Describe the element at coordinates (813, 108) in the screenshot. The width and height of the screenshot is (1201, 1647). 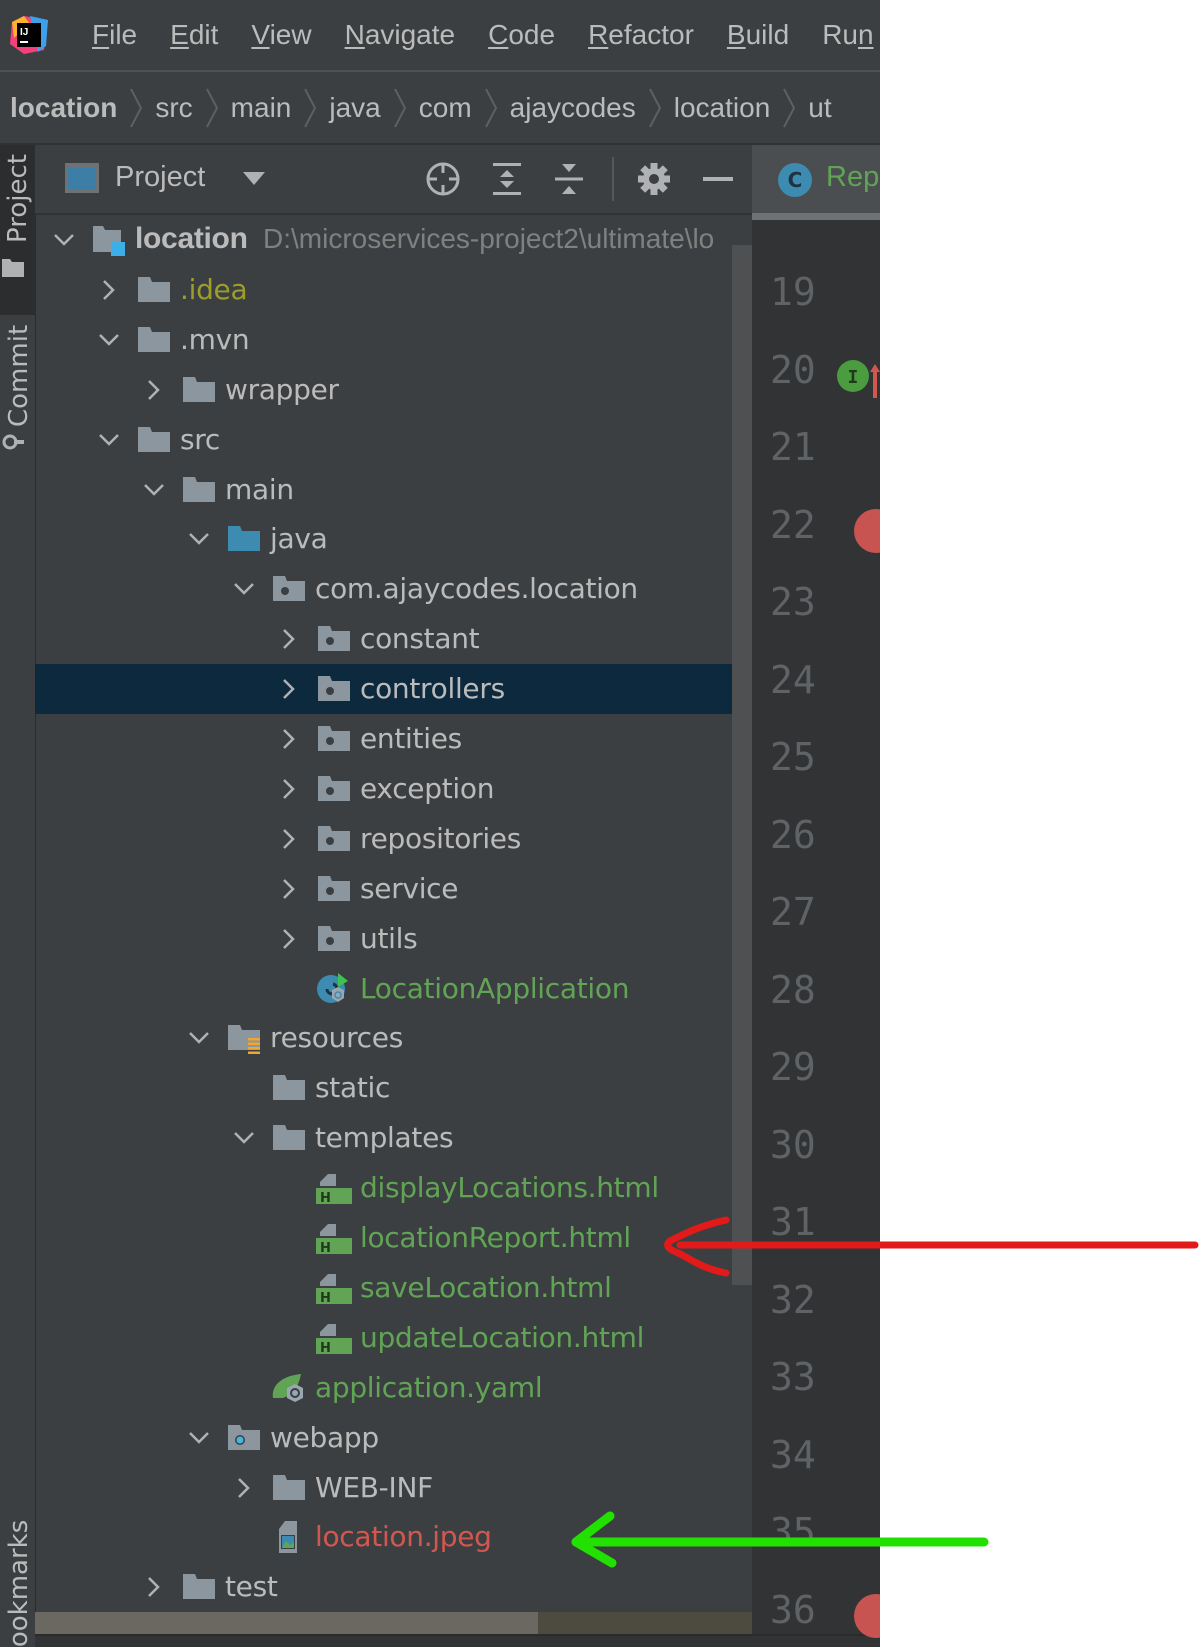
I see `breadcrumb-item: ut` at that location.